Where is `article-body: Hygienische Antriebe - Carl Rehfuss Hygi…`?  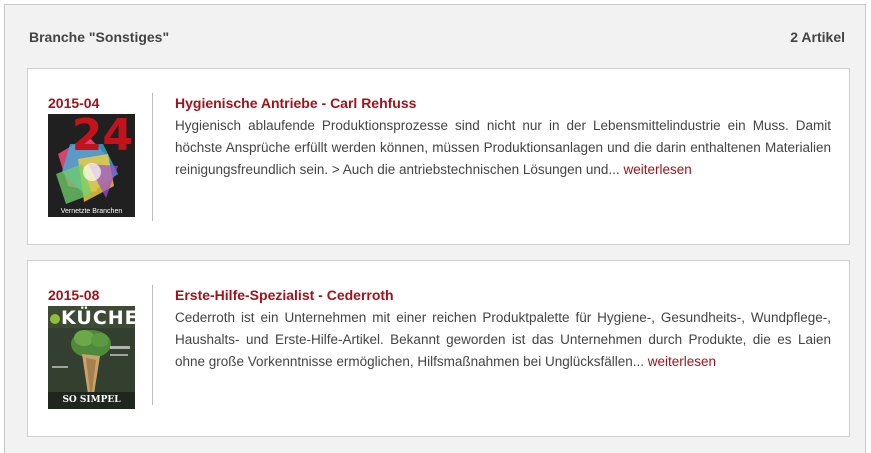
article-body: Hygienische Antriebe - Carl Rehfuss Hygi… is located at coordinates (503, 138).